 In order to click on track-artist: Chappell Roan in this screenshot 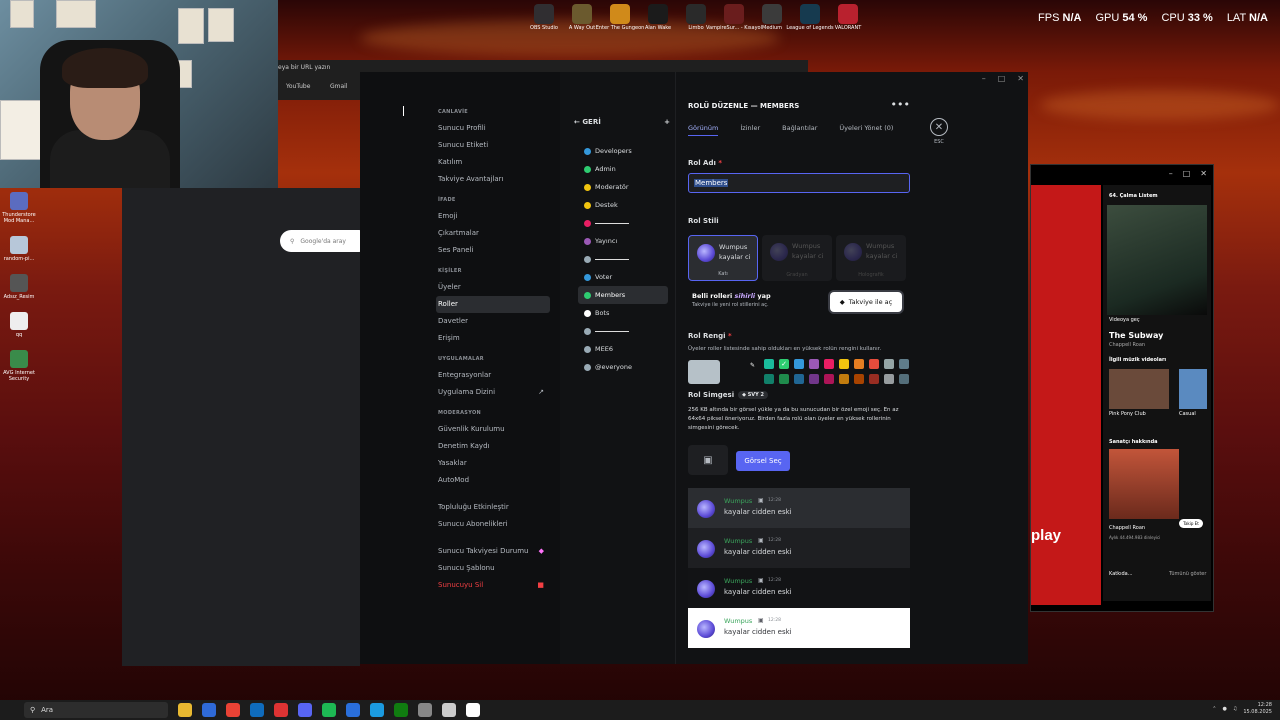, I will do `click(1127, 345)`.